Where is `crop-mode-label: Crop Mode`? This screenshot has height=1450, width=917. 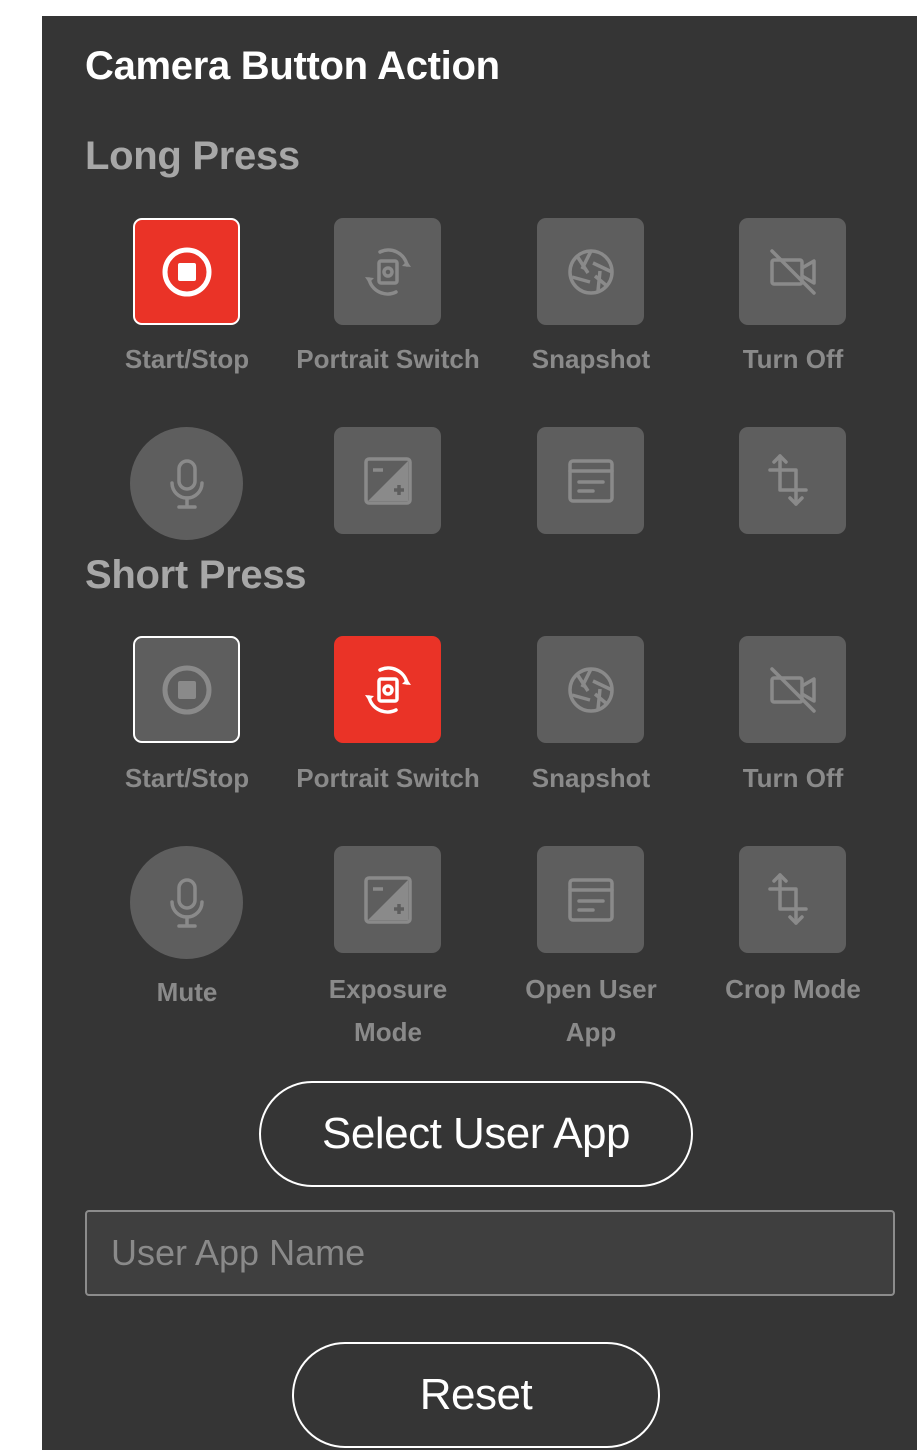
crop-mode-label: Crop Mode is located at coordinates (793, 989).